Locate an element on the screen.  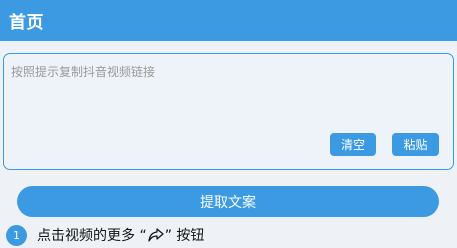
step-text-after: ” 按钮 is located at coordinates (184, 236).